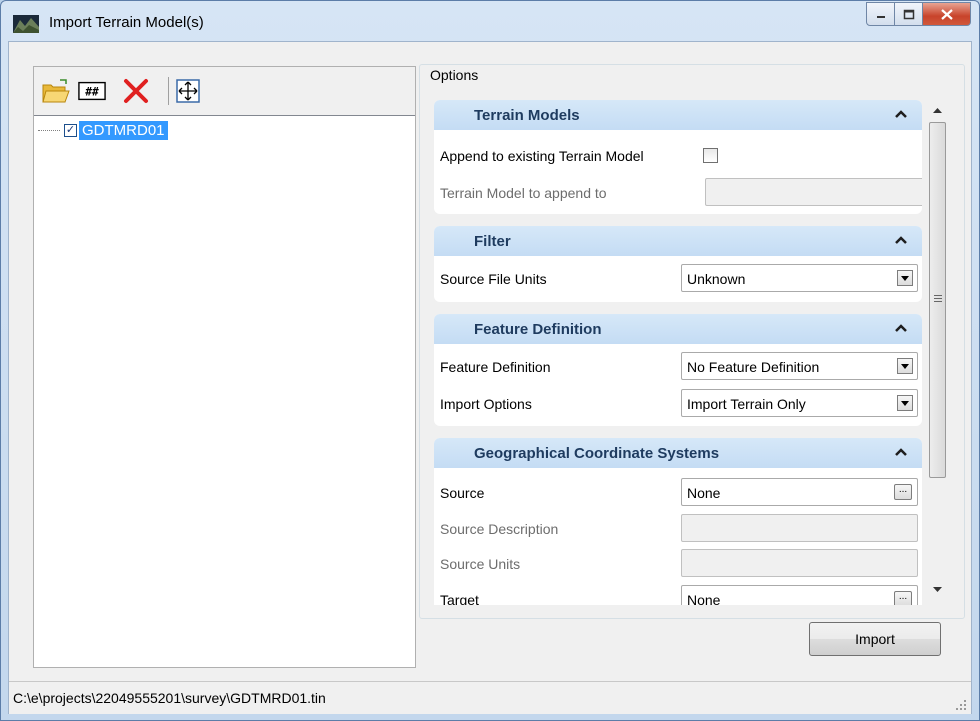 The width and height of the screenshot is (980, 721). What do you see at coordinates (937, 589) in the screenshot?
I see `scroll-down-icon` at bounding box center [937, 589].